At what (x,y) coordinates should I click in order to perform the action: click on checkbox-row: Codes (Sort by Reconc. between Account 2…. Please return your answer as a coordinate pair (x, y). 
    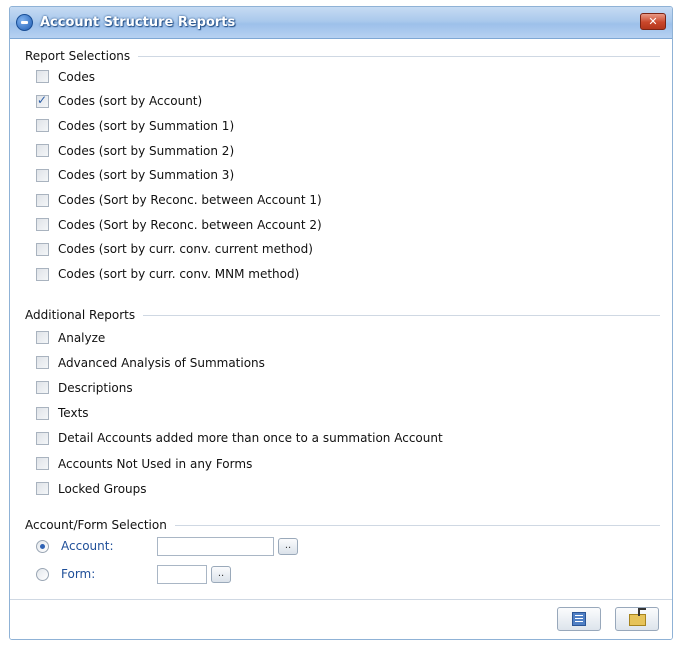
    Looking at the image, I should click on (179, 224).